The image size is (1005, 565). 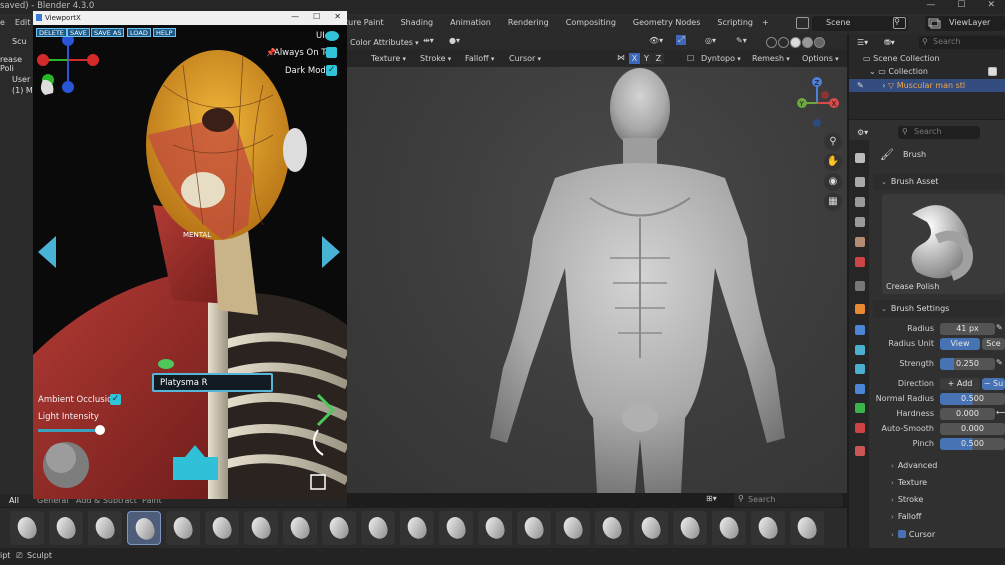 What do you see at coordinates (525, 58) in the screenshot?
I see `cursor-menu: Cursor` at bounding box center [525, 58].